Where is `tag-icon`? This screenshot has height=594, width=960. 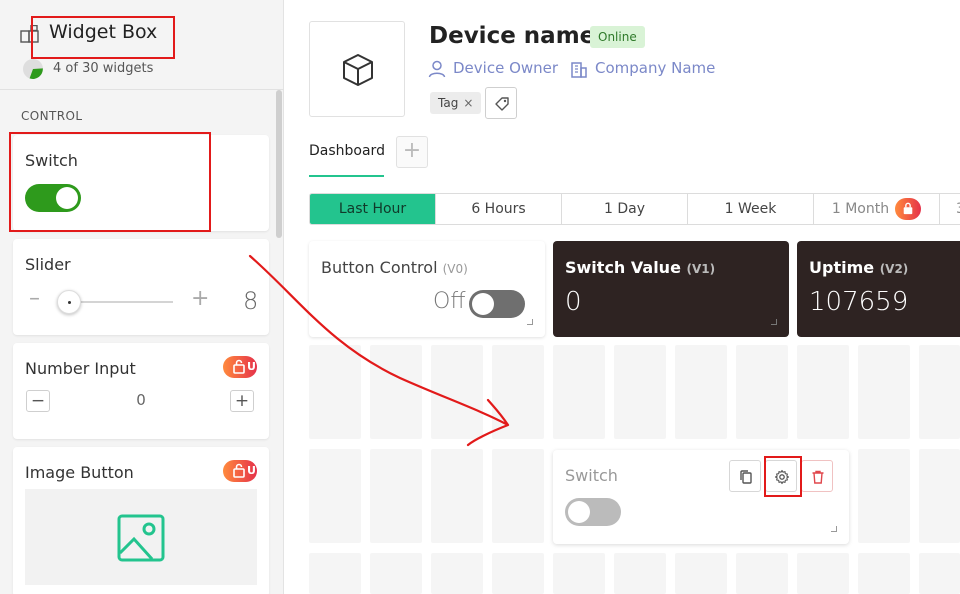
tag-icon is located at coordinates (502, 104).